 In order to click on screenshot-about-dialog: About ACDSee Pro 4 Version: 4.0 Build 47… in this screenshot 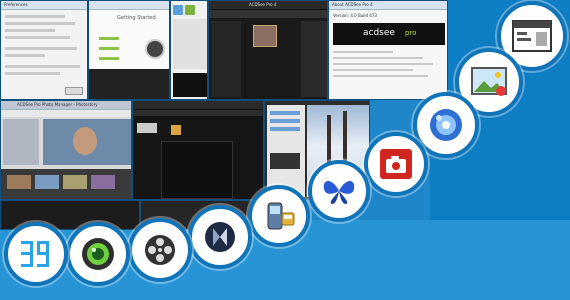, I will do `click(388, 50)`.